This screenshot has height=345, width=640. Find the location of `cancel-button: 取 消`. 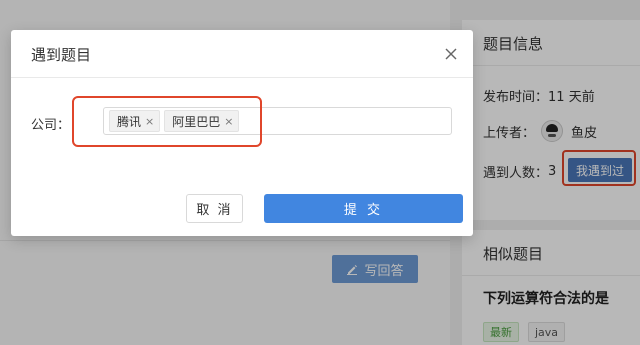

cancel-button: 取 消 is located at coordinates (214, 208).